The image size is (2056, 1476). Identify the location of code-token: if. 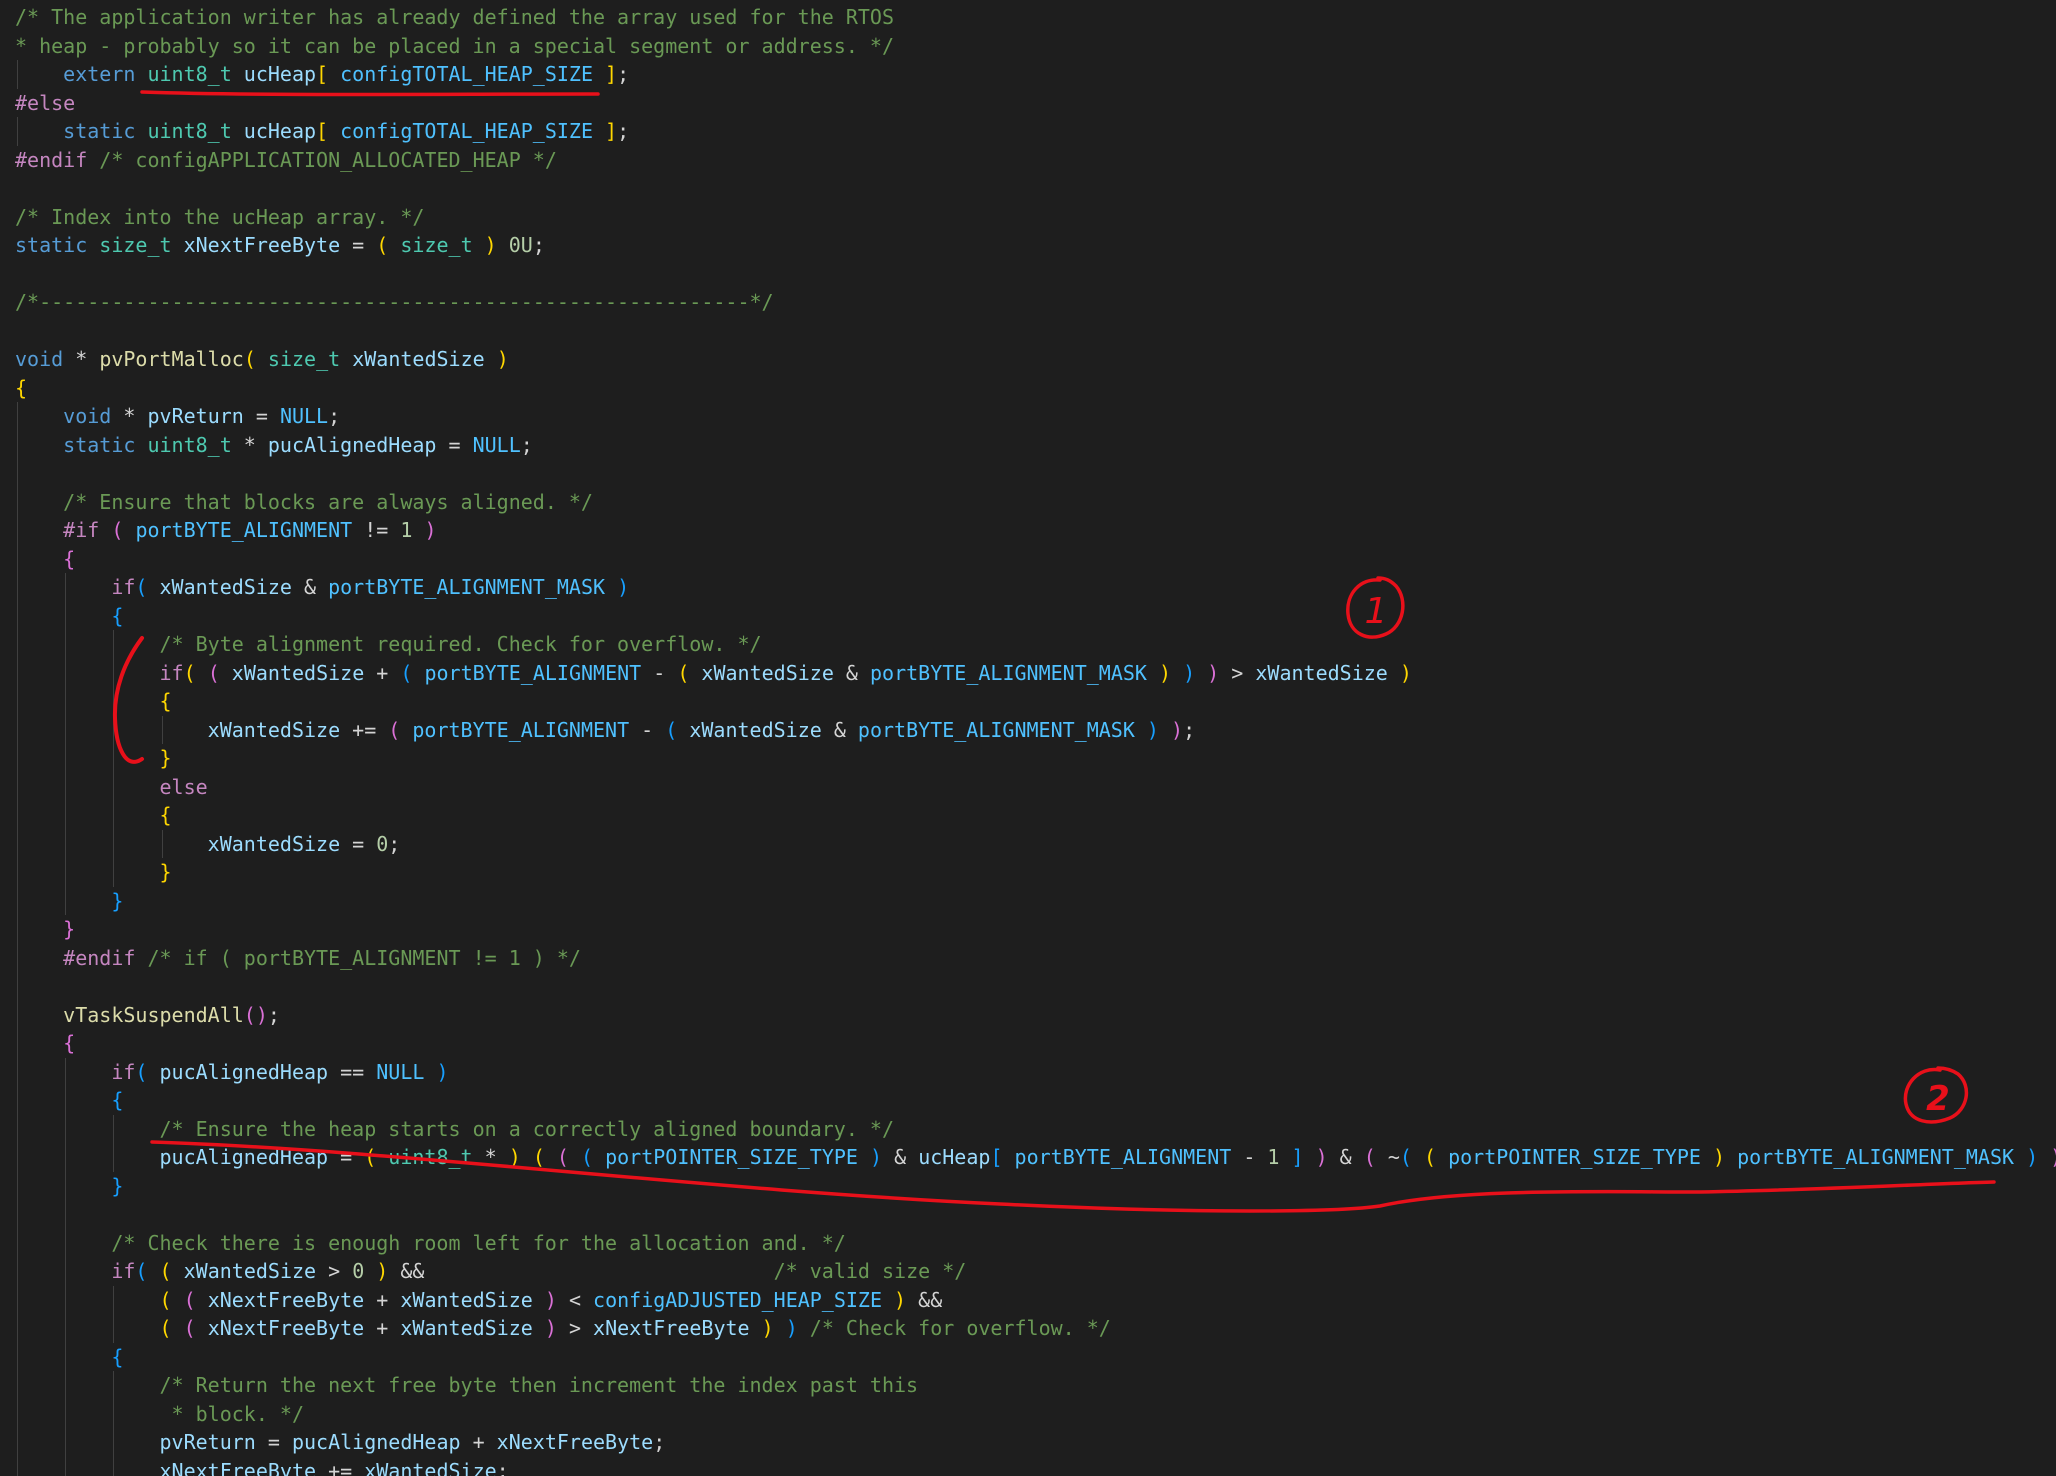
(171, 672).